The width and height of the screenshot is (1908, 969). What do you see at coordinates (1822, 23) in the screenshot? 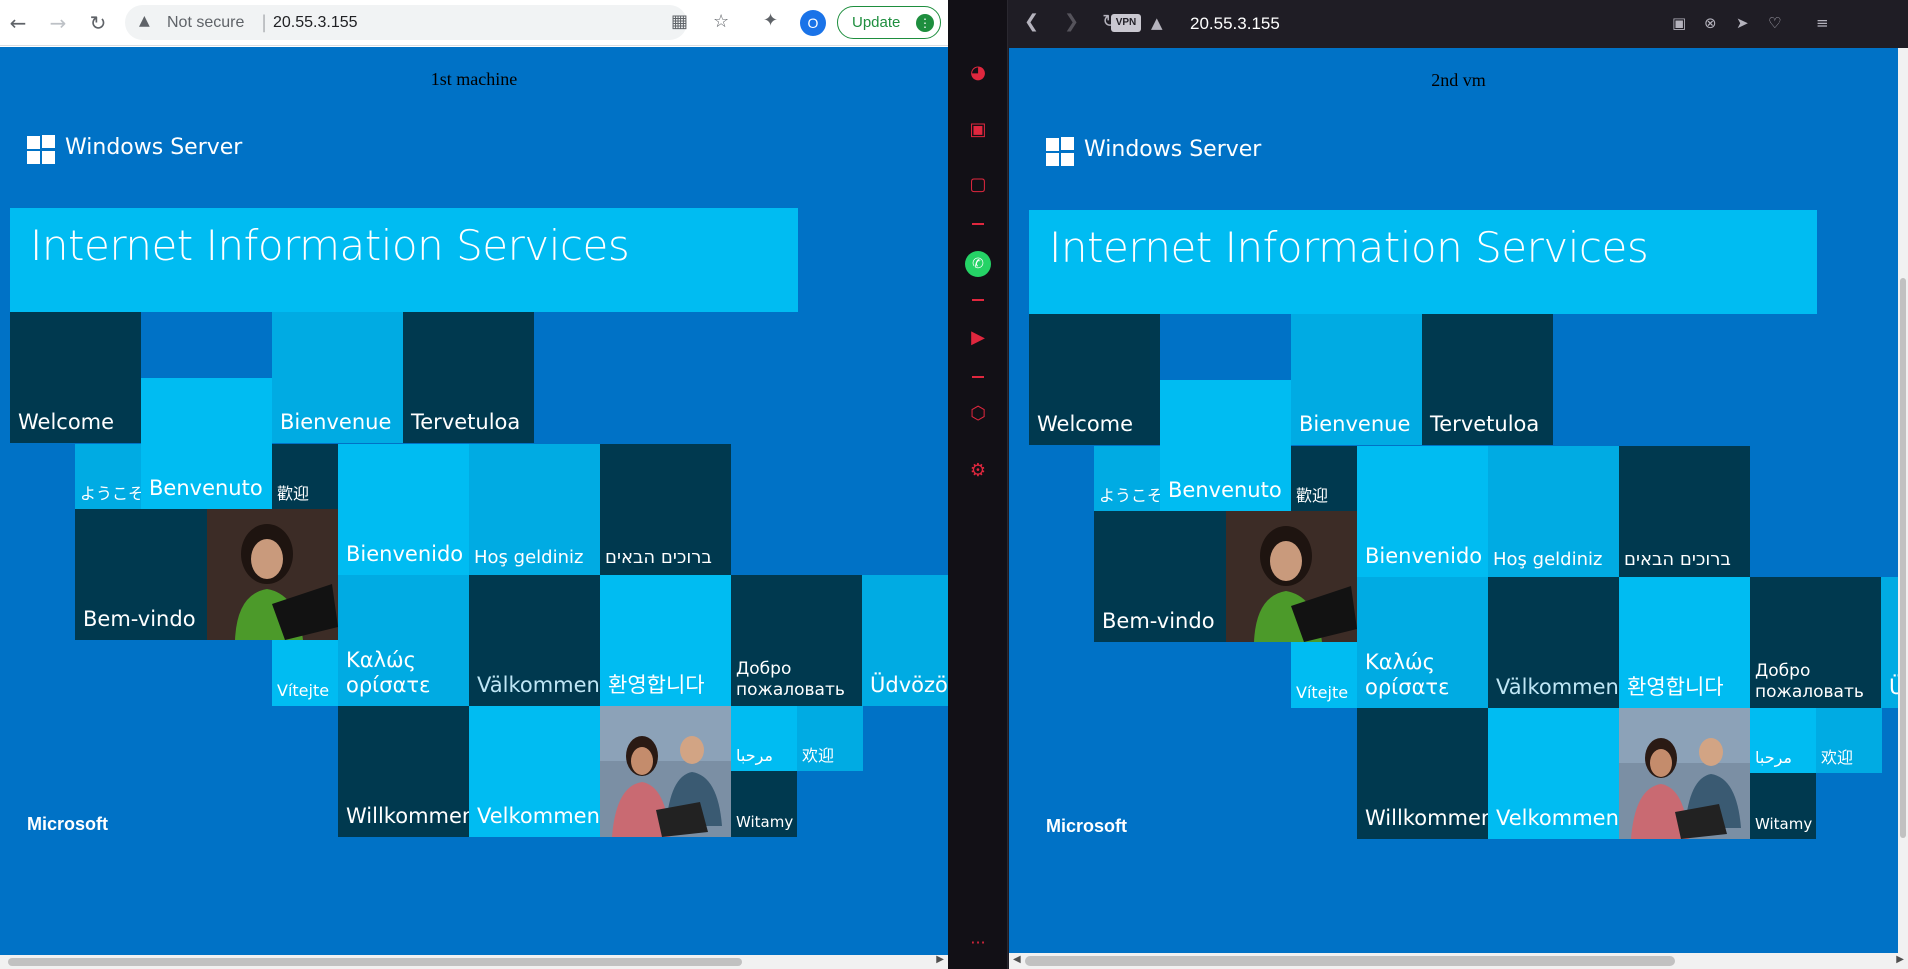
I see `easy-setup-icon: ≡` at bounding box center [1822, 23].